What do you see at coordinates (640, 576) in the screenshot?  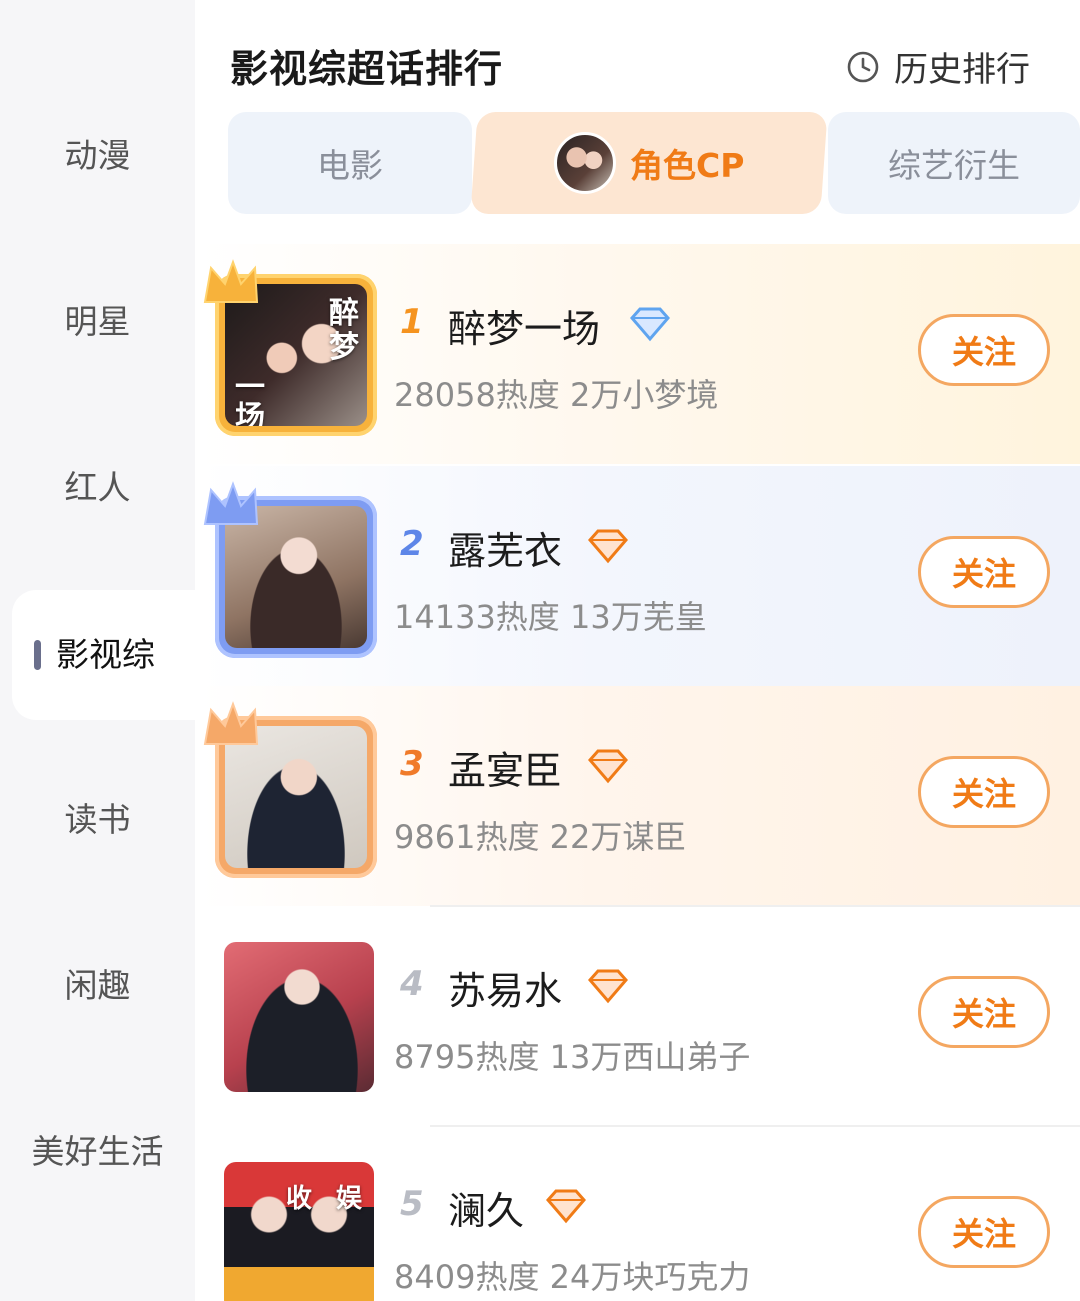 I see `ranking-row: 2 露芜衣 14133热度 13万芜皇 关注` at bounding box center [640, 576].